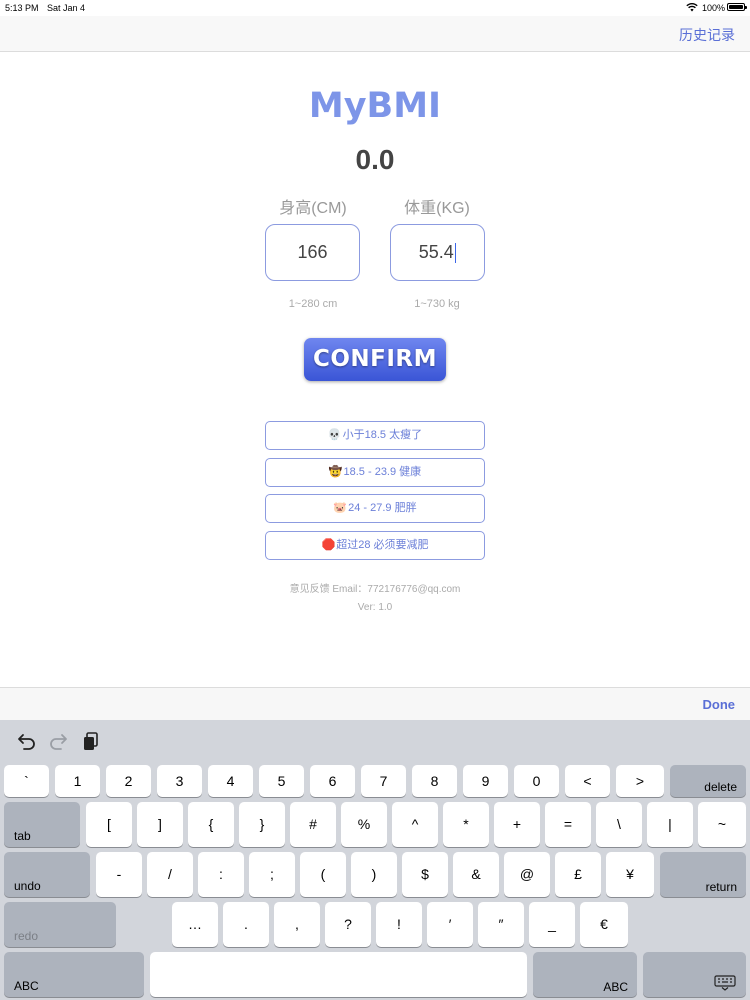  What do you see at coordinates (246, 924) in the screenshot?
I see `key: .` at bounding box center [246, 924].